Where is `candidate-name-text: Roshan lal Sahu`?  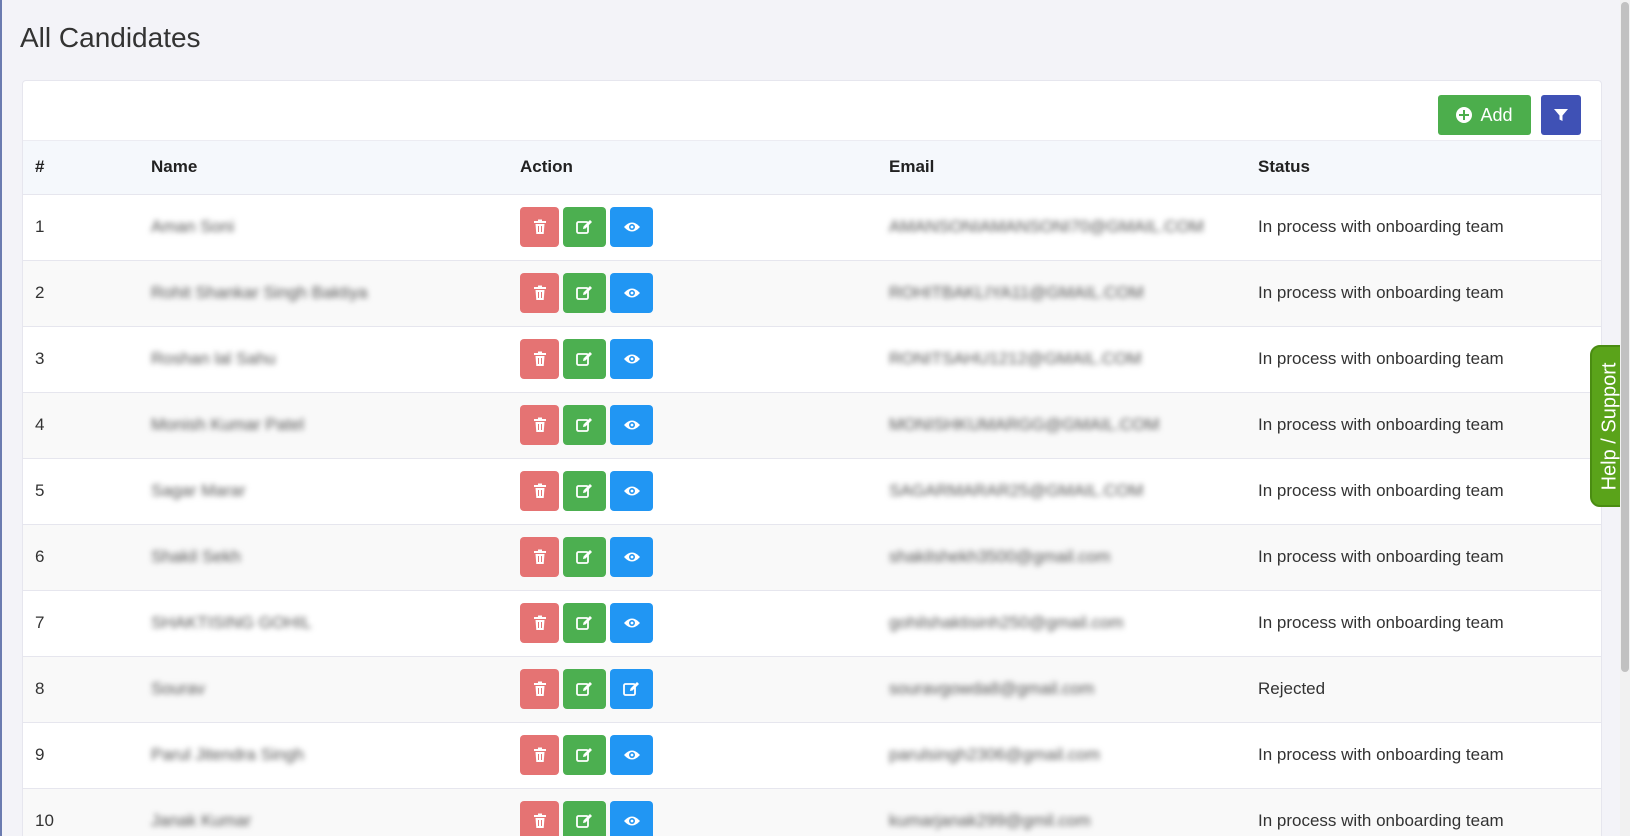
candidate-name-text: Roshan lal Sahu is located at coordinates (213, 358).